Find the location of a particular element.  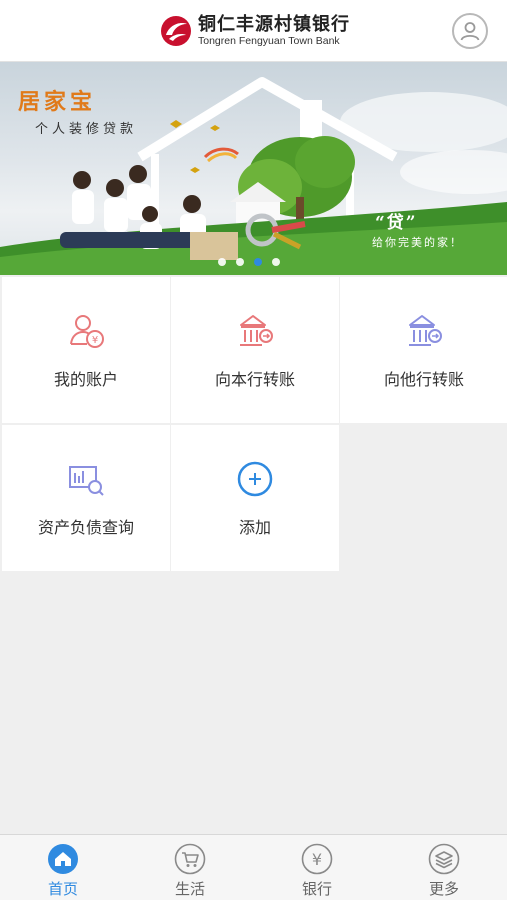

tab-label: 银行 is located at coordinates (316, 889).